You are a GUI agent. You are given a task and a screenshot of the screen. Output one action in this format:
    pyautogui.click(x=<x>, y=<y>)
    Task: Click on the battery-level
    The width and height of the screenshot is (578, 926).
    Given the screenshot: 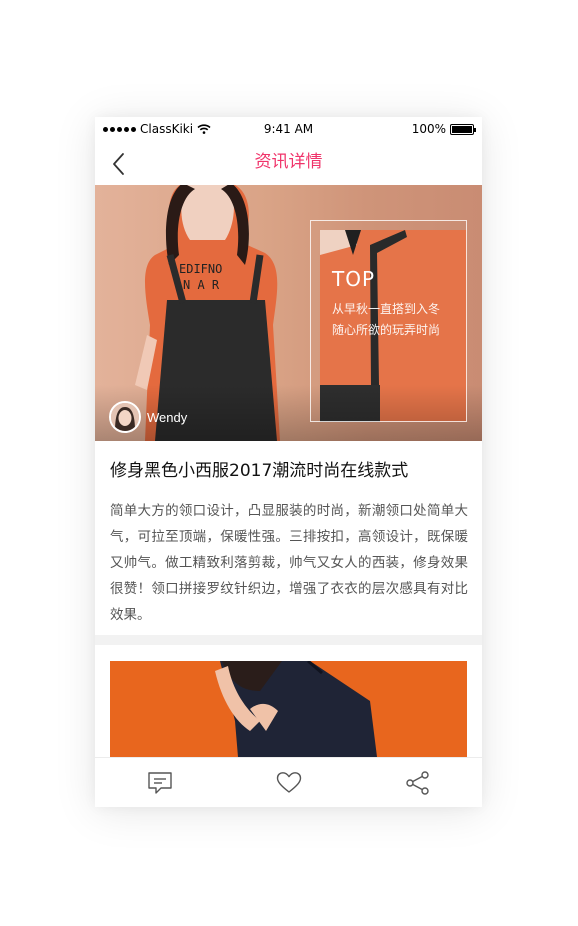 What is the action you would take?
    pyautogui.click(x=462, y=129)
    